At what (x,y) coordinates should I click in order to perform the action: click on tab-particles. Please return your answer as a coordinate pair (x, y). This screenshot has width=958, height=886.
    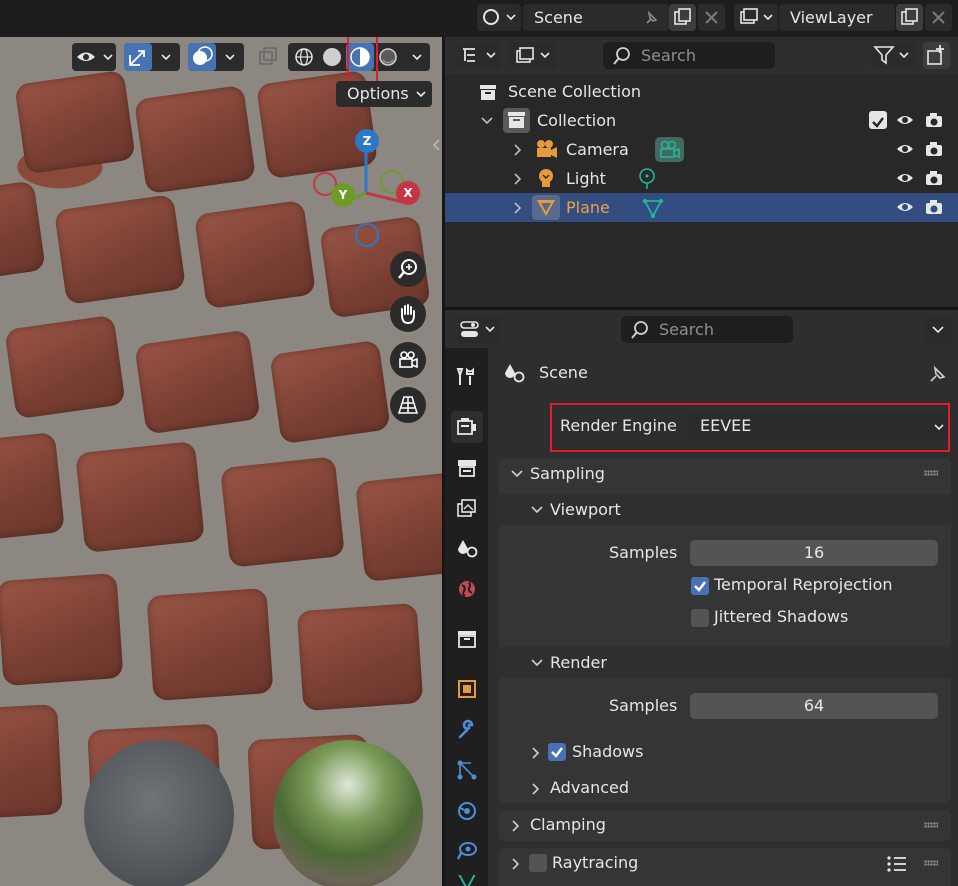
    Looking at the image, I should click on (467, 770).